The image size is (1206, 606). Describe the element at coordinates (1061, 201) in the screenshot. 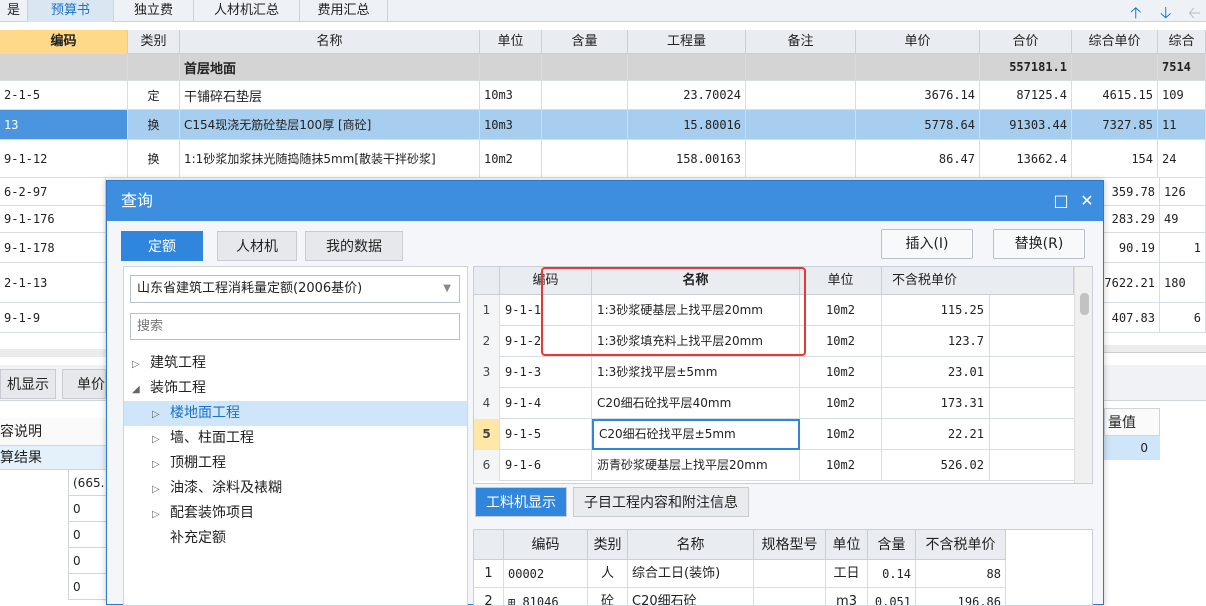

I see `maximize-icon: □` at that location.